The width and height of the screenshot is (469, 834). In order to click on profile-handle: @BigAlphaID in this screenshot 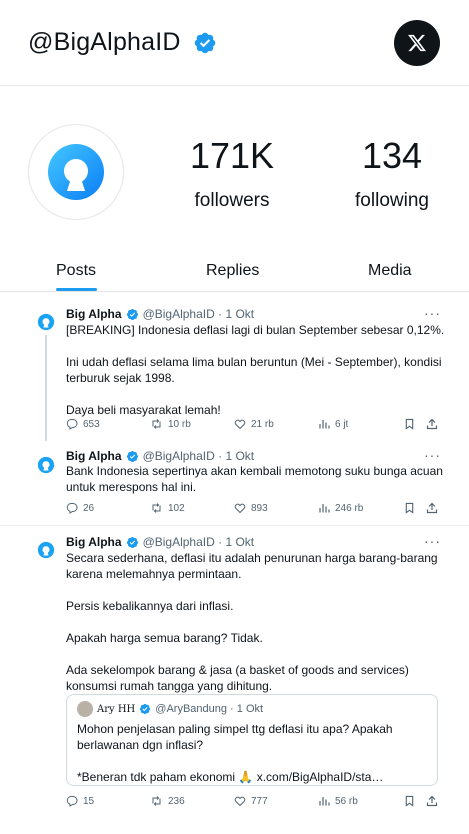, I will do `click(122, 42)`.